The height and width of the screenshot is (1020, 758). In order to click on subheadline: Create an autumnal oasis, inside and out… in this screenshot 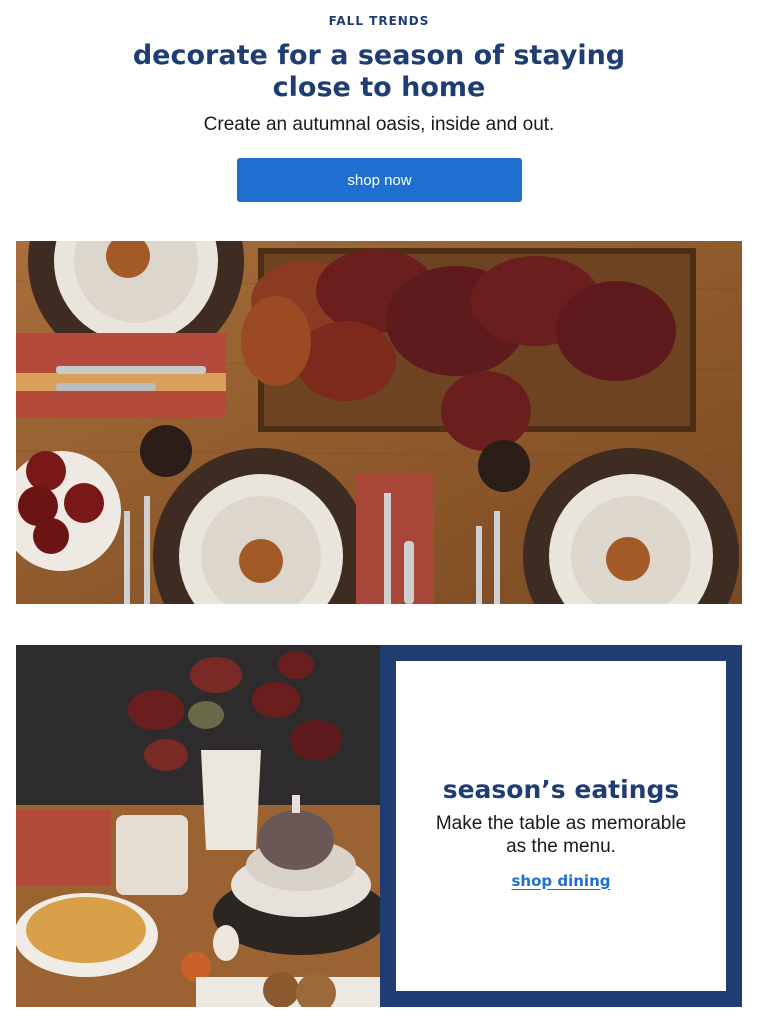, I will do `click(379, 124)`.